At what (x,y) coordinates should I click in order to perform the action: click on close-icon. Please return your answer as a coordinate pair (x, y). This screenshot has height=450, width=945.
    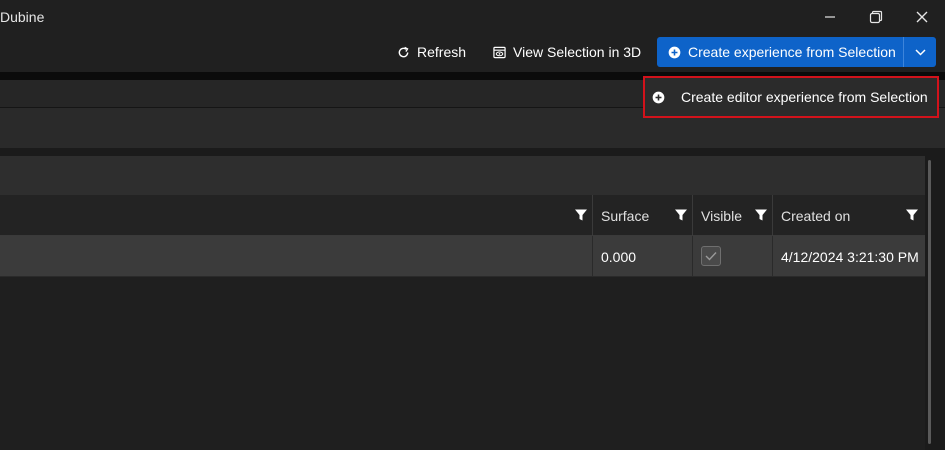
    Looking at the image, I should click on (922, 17).